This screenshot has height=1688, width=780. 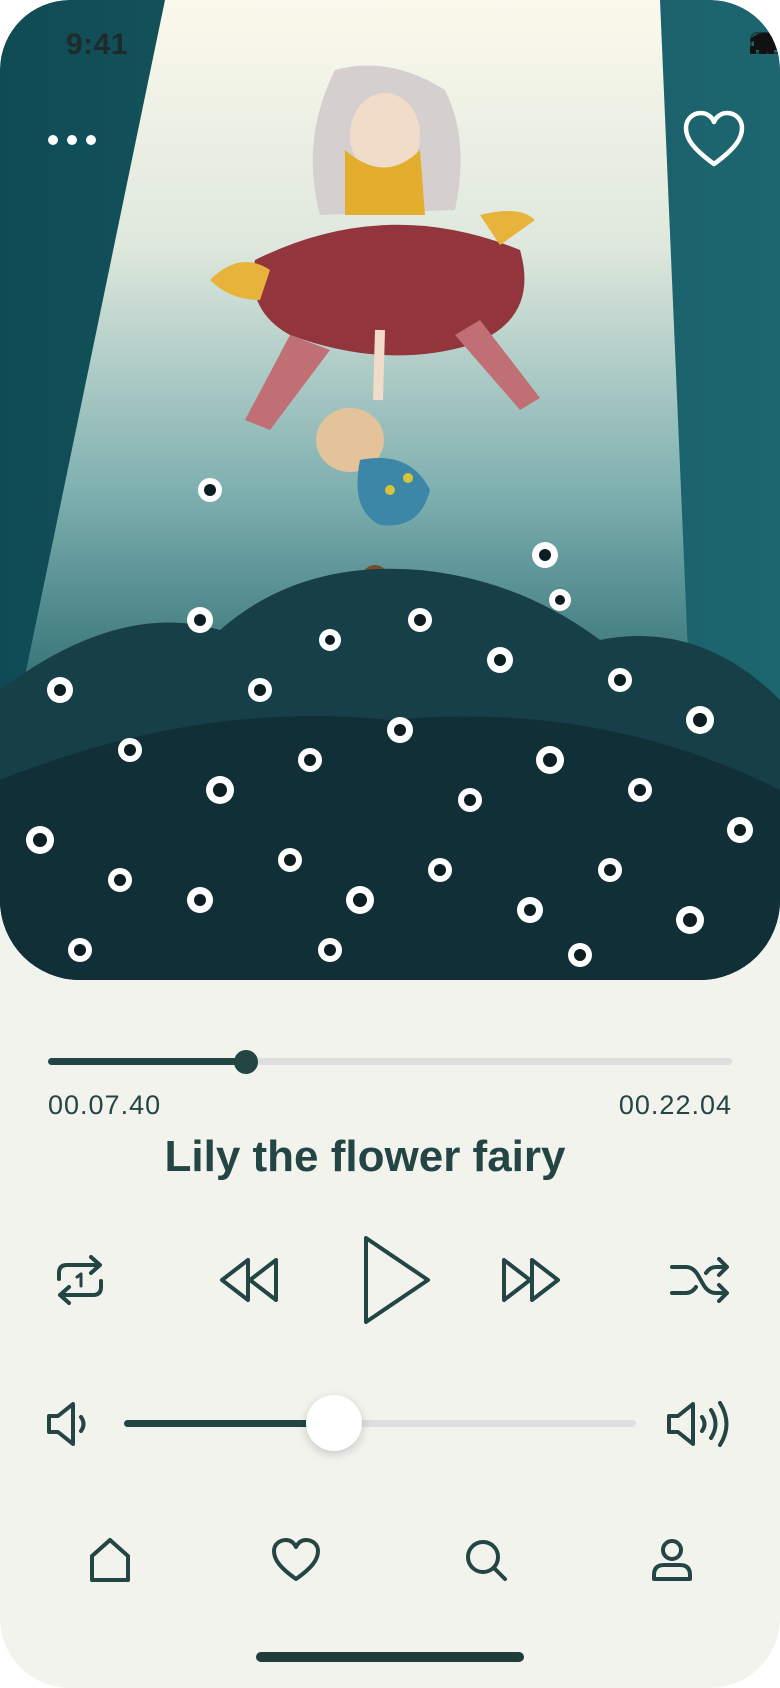 I want to click on progress-knob, so click(x=246, y=1062).